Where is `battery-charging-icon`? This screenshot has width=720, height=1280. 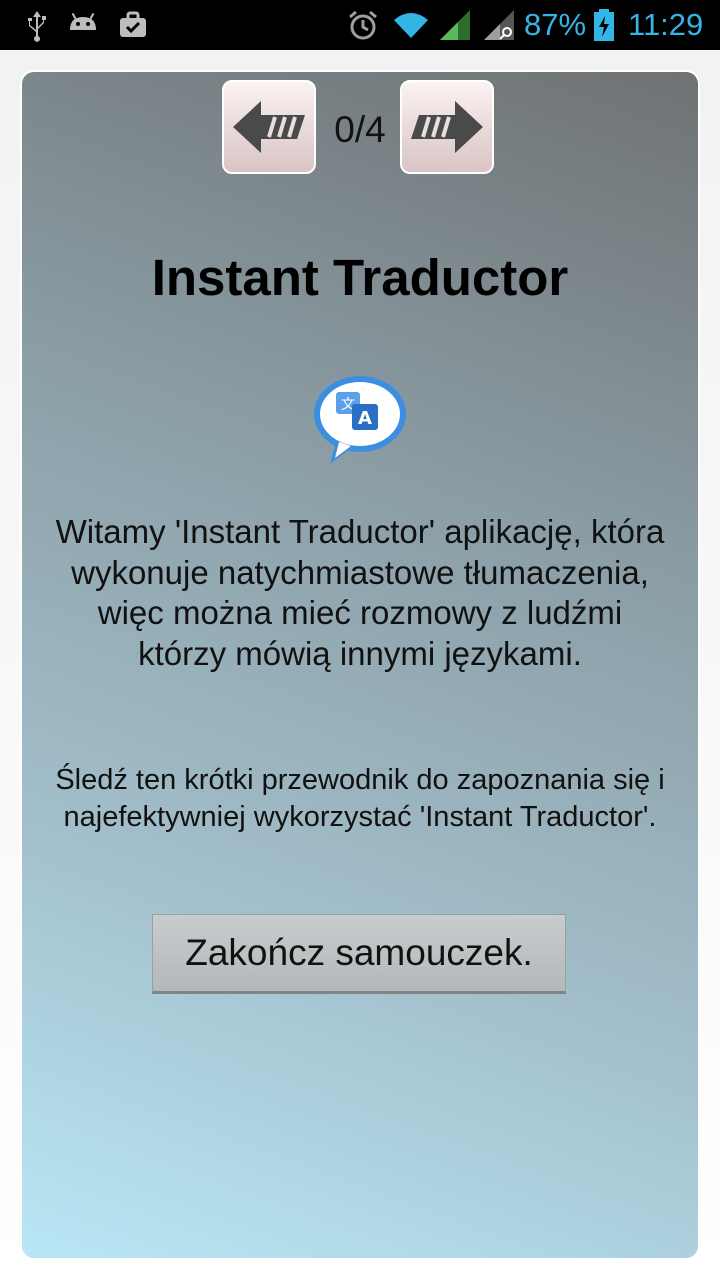
battery-charging-icon is located at coordinates (604, 25).